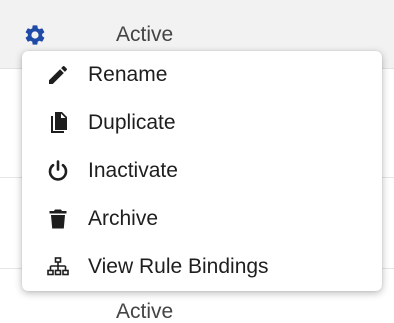 The height and width of the screenshot is (323, 394). What do you see at coordinates (58, 171) in the screenshot?
I see `power-icon` at bounding box center [58, 171].